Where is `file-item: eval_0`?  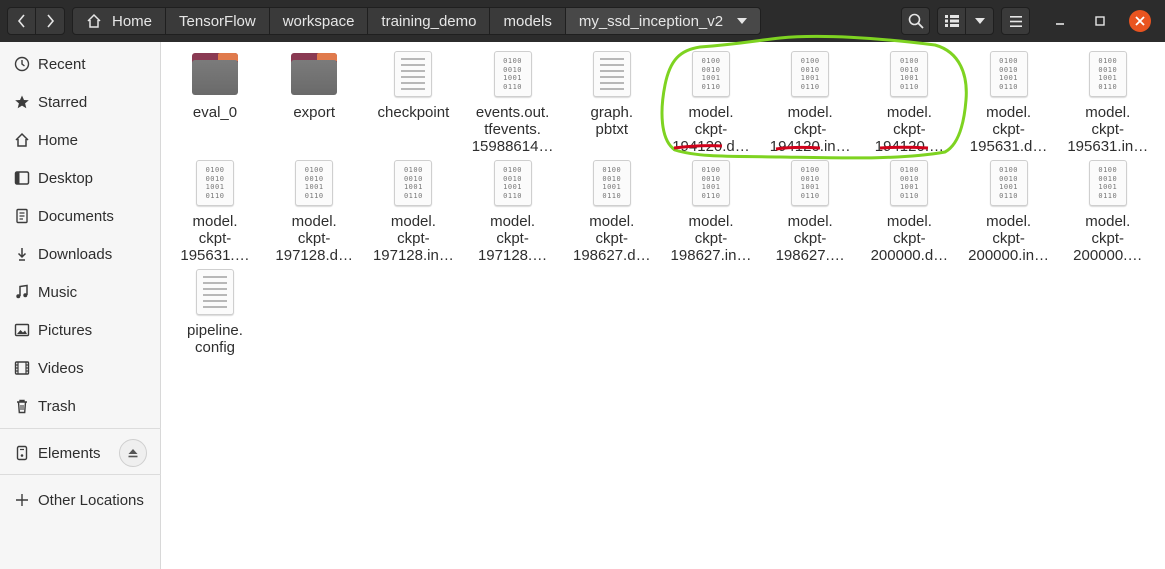 file-item: eval_0 is located at coordinates (215, 85).